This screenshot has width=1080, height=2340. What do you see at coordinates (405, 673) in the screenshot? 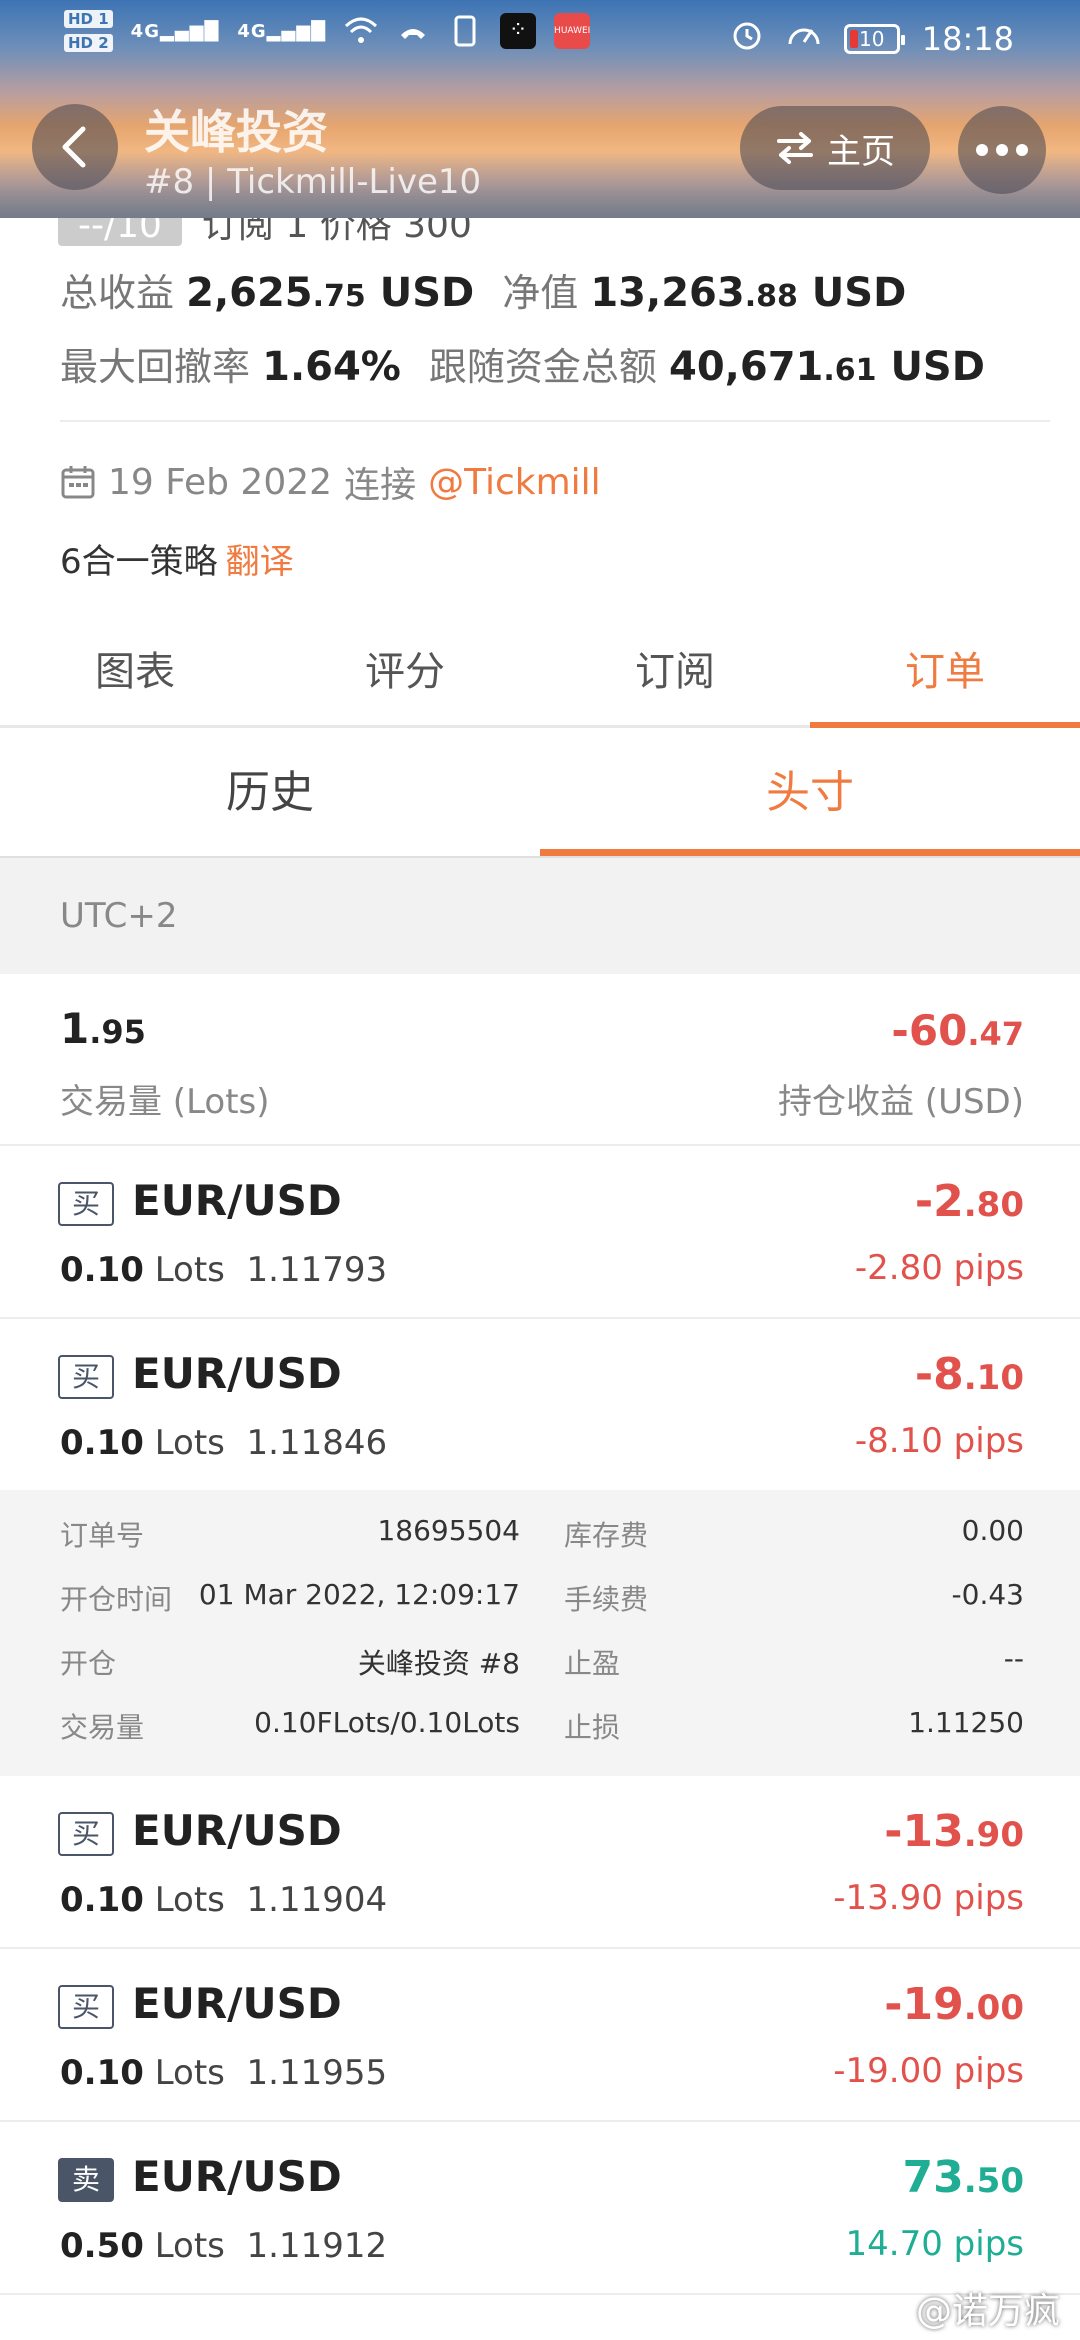
I see `tab-rating: 评分` at bounding box center [405, 673].